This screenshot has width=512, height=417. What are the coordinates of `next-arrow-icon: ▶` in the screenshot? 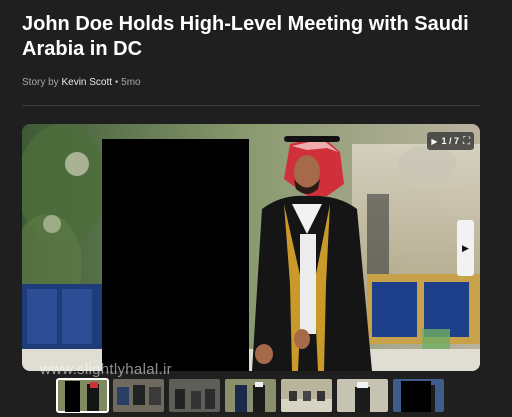 It's located at (465, 247).